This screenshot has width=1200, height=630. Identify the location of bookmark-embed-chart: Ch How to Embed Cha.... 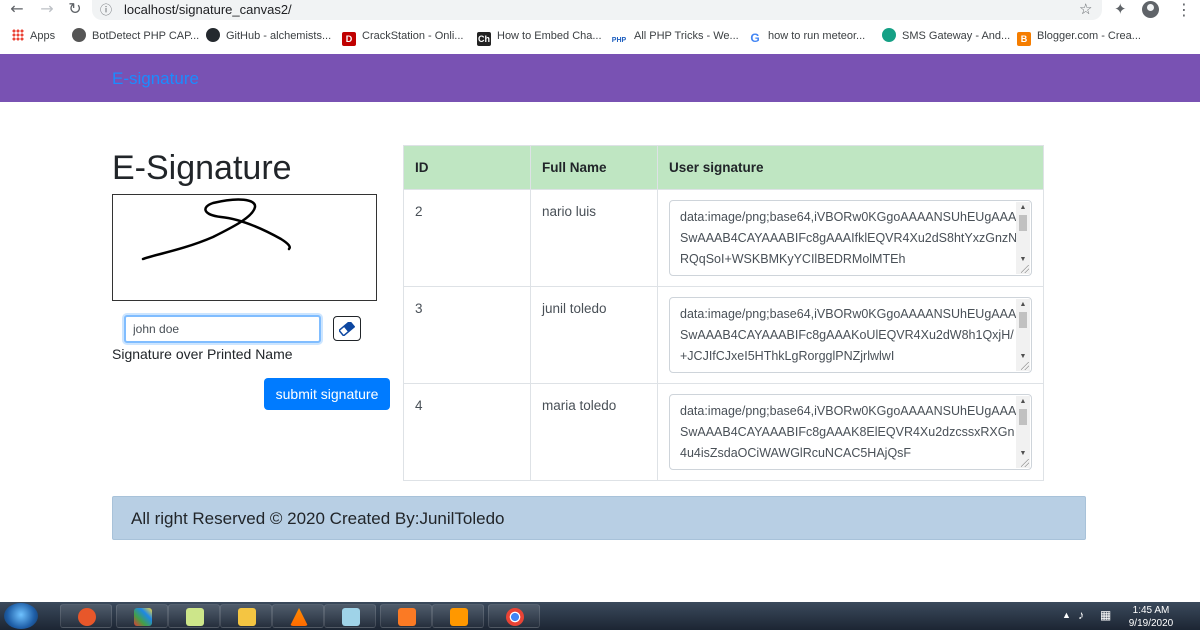
(539, 37).